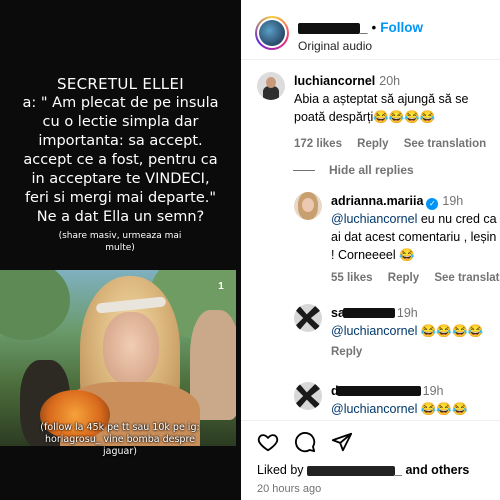 This screenshot has width=500, height=500. What do you see at coordinates (272, 33) in the screenshot?
I see `author-avatar` at bounding box center [272, 33].